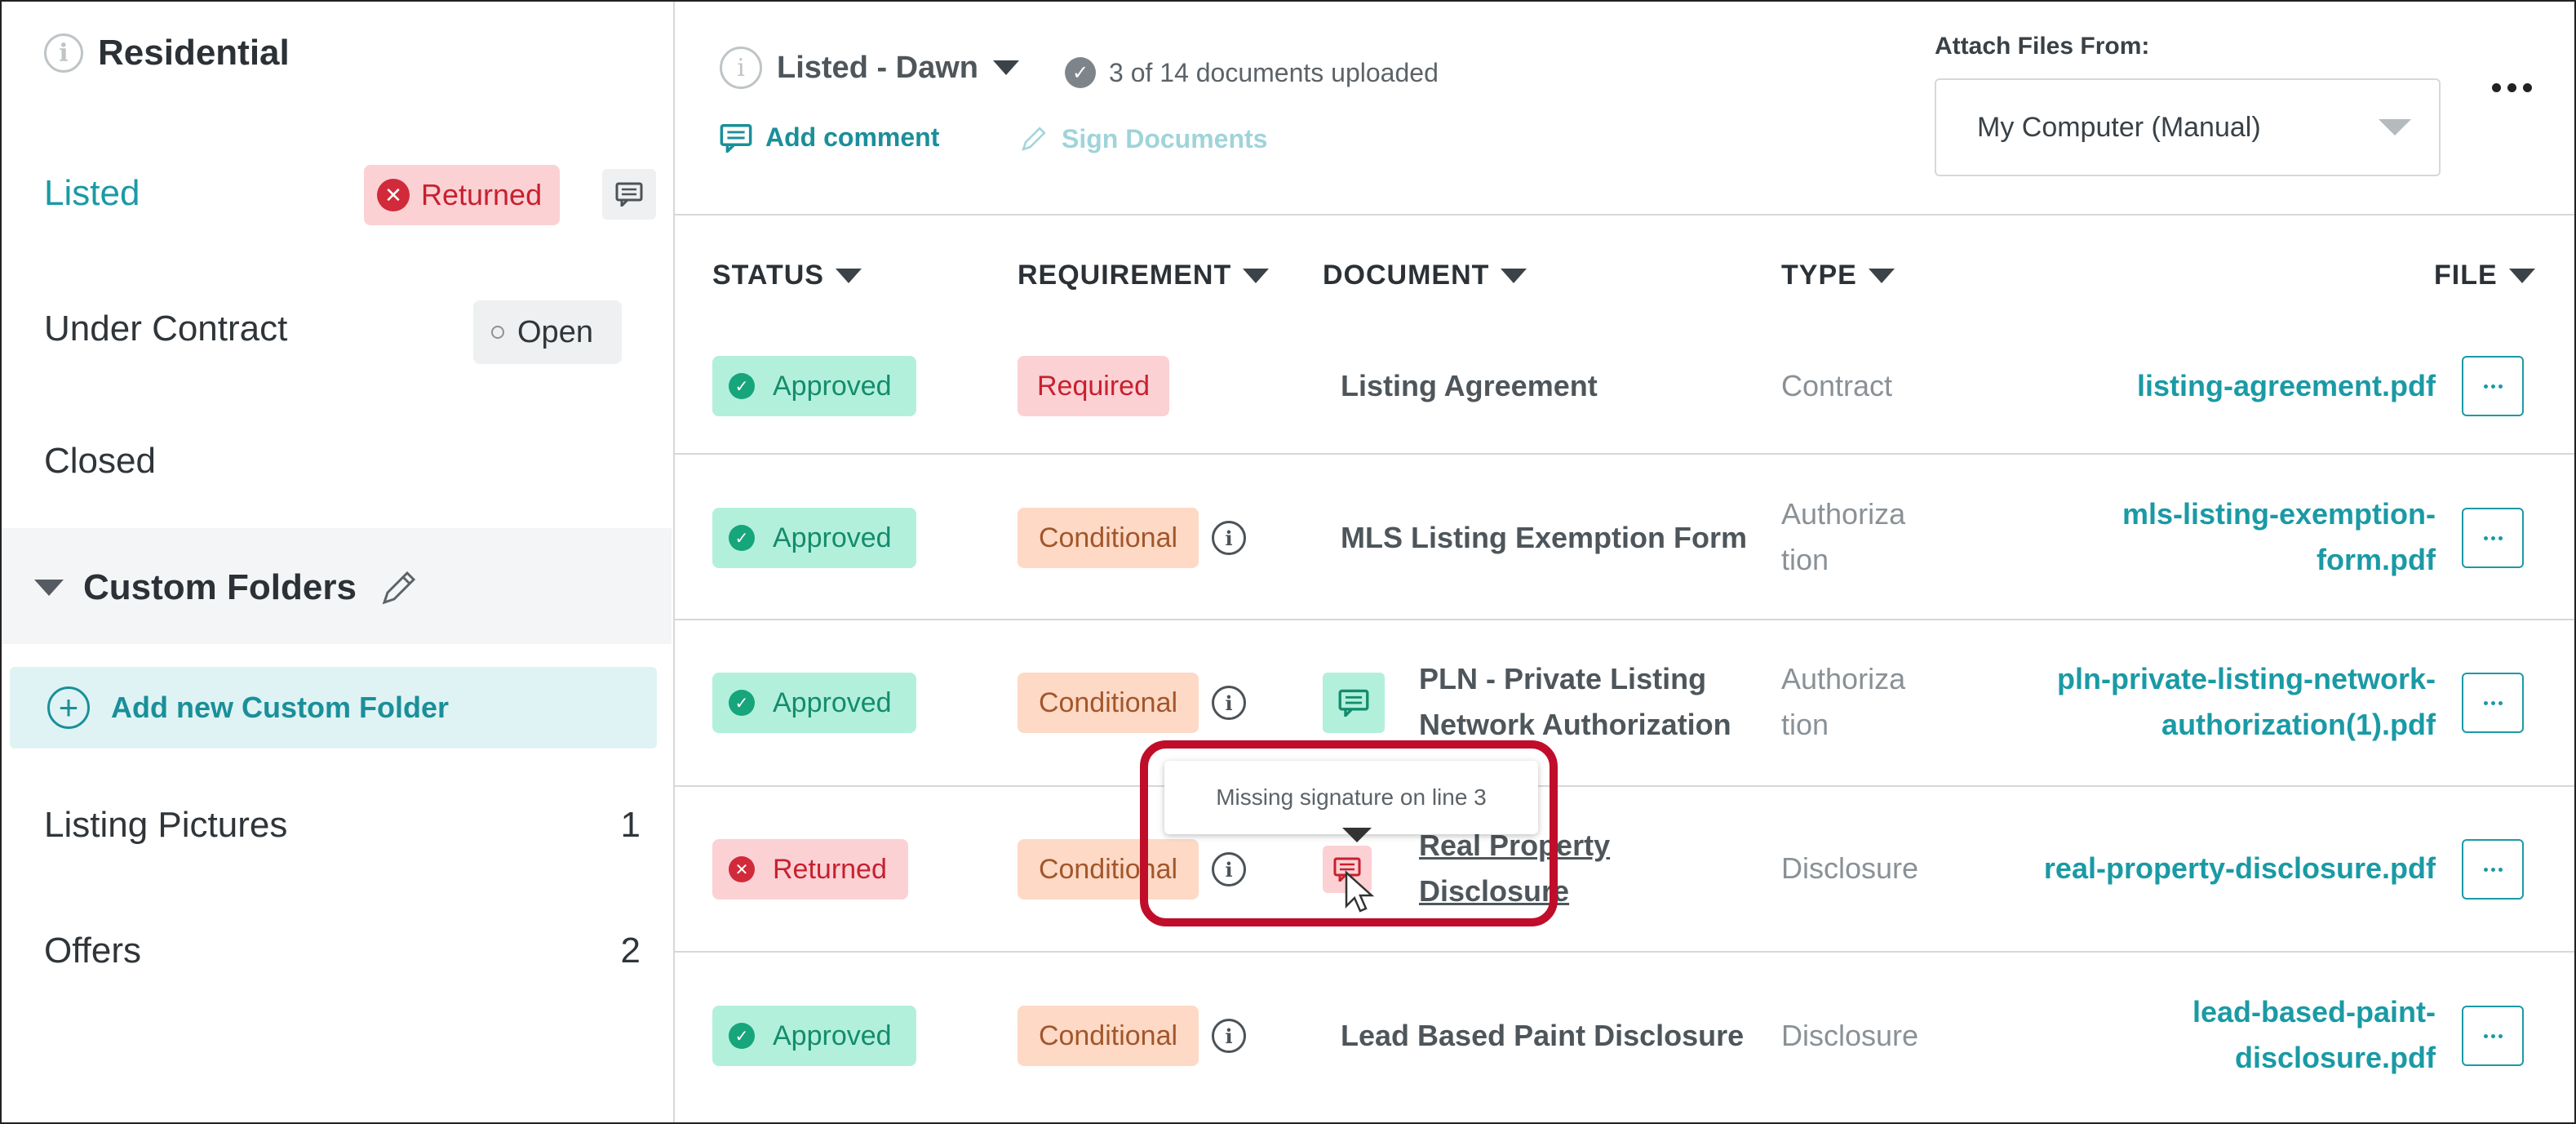 The height and width of the screenshot is (1124, 2576). What do you see at coordinates (165, 825) in the screenshot?
I see `sidebar-item-listing-pictures: Listing Pictures` at bounding box center [165, 825].